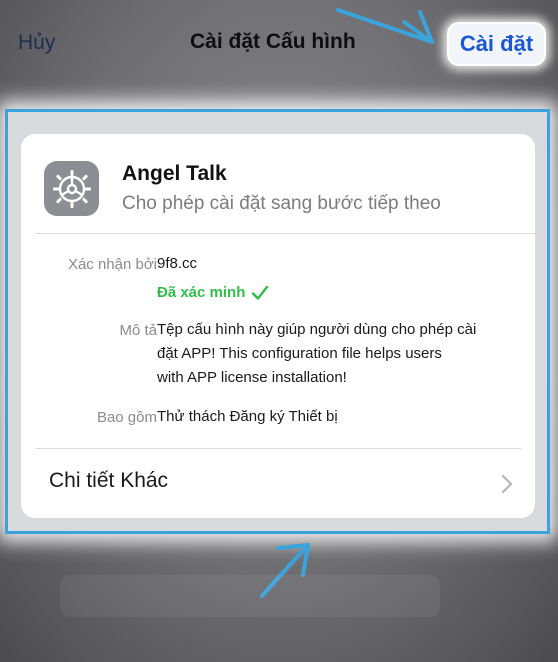  I want to click on verified-status: Đã xác minh, so click(213, 292).